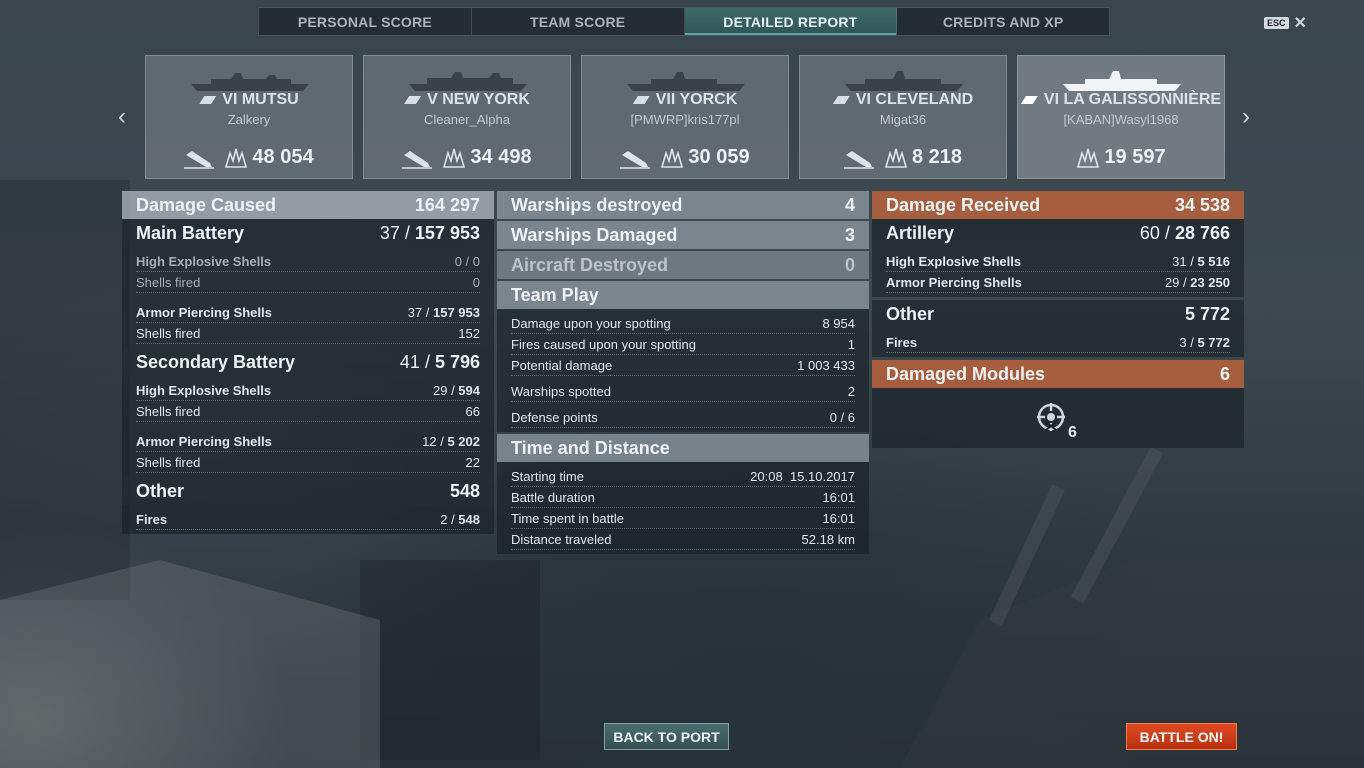 The image size is (1364, 768). I want to click on stat-row: Shells fired 0, so click(308, 282).